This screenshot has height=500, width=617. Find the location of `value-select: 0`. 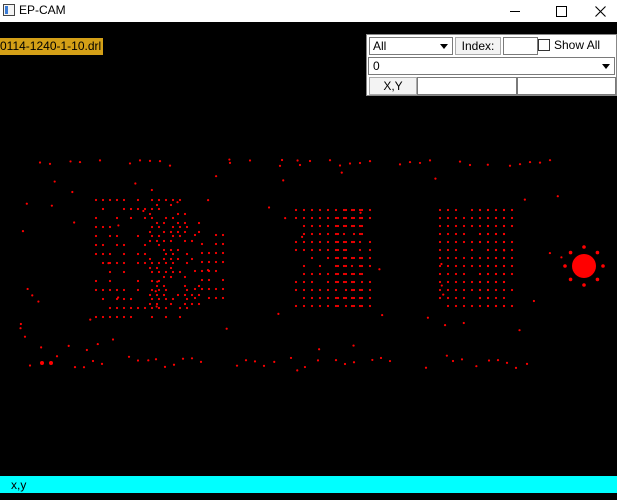

value-select: 0 is located at coordinates (491, 66).